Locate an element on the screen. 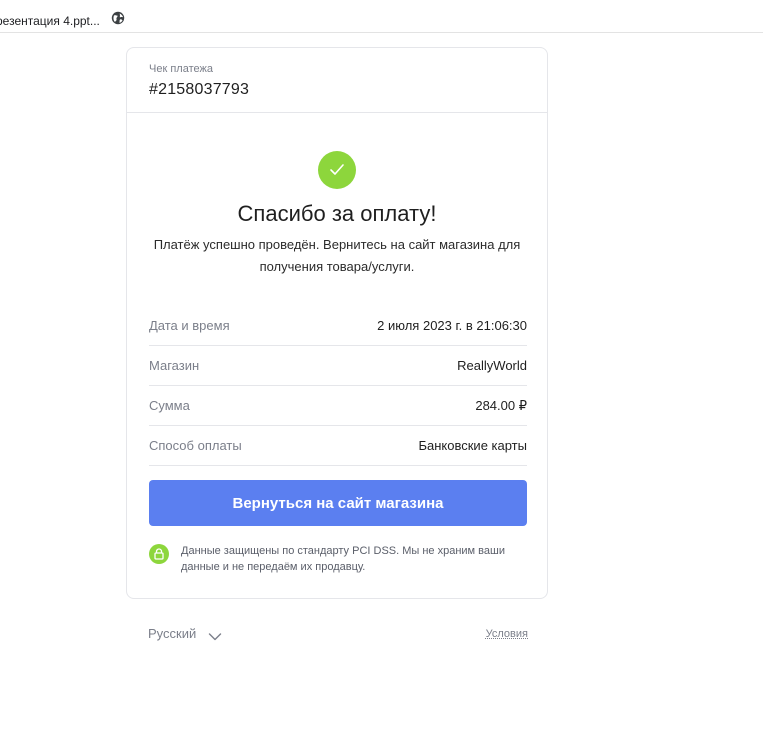  detail-row-payment-method: Способ оплаты Банковские карты is located at coordinates (338, 446).